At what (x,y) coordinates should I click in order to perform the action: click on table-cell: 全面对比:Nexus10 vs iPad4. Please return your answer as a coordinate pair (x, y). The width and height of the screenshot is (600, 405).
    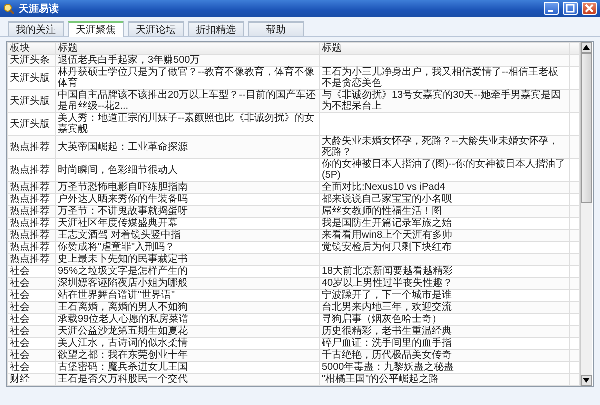
    Looking at the image, I should click on (445, 188).